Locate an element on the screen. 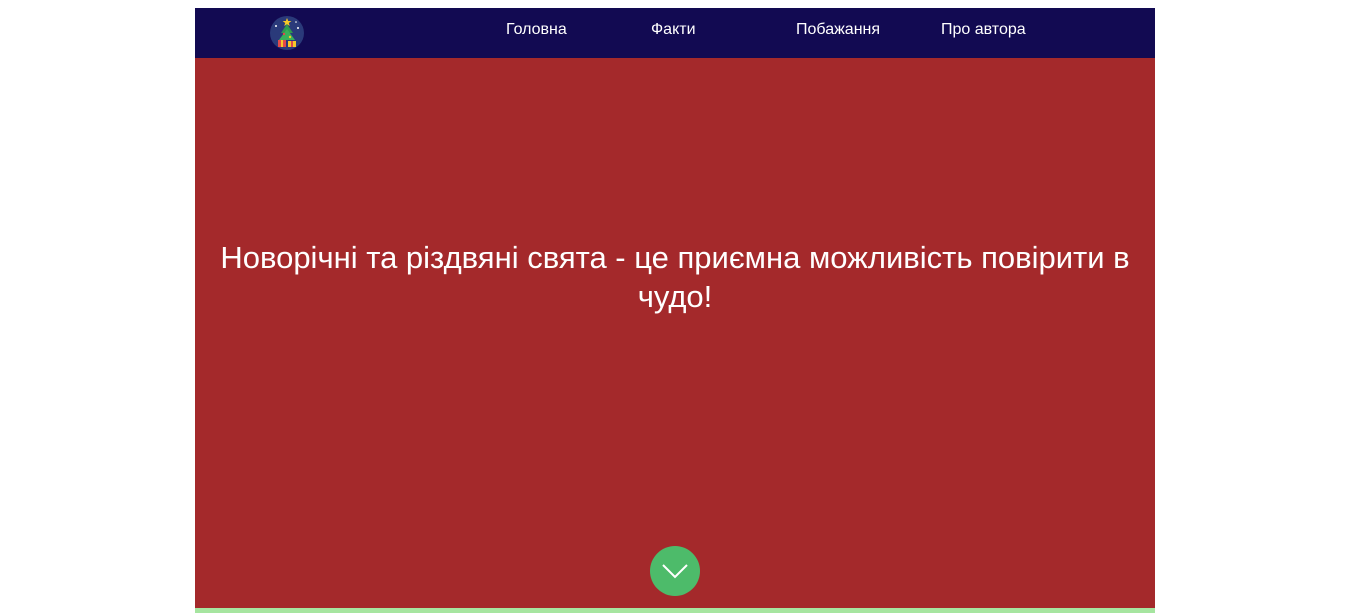 The width and height of the screenshot is (1349, 613). navbar: Головна Факти Побажання Про автора is located at coordinates (675, 33).